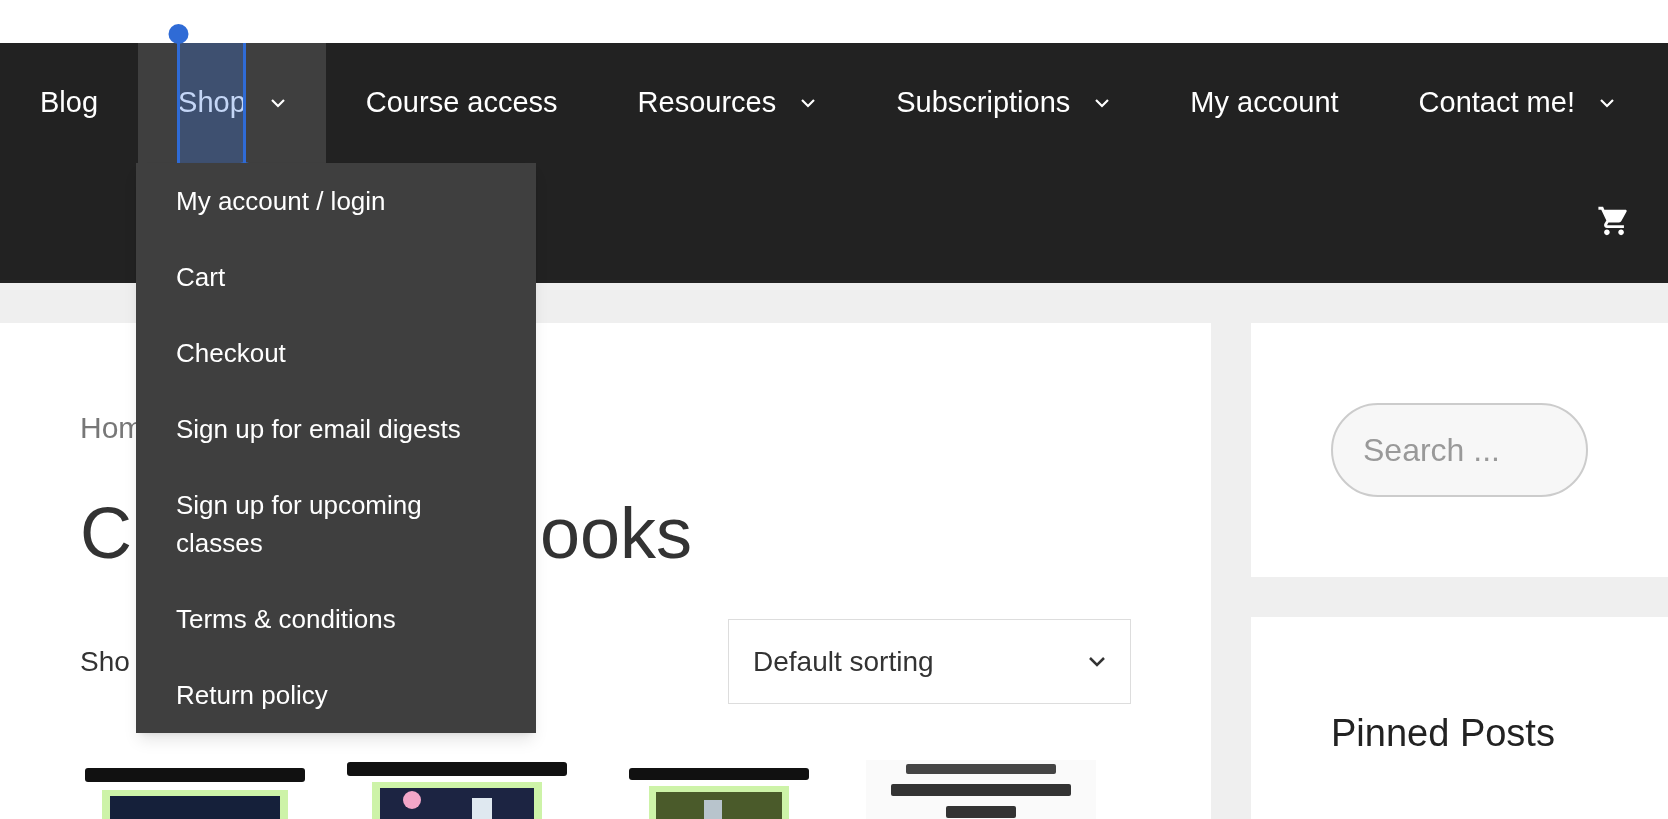 This screenshot has height=819, width=1668. Describe the element at coordinates (1264, 103) in the screenshot. I see `nav-item: My account` at that location.